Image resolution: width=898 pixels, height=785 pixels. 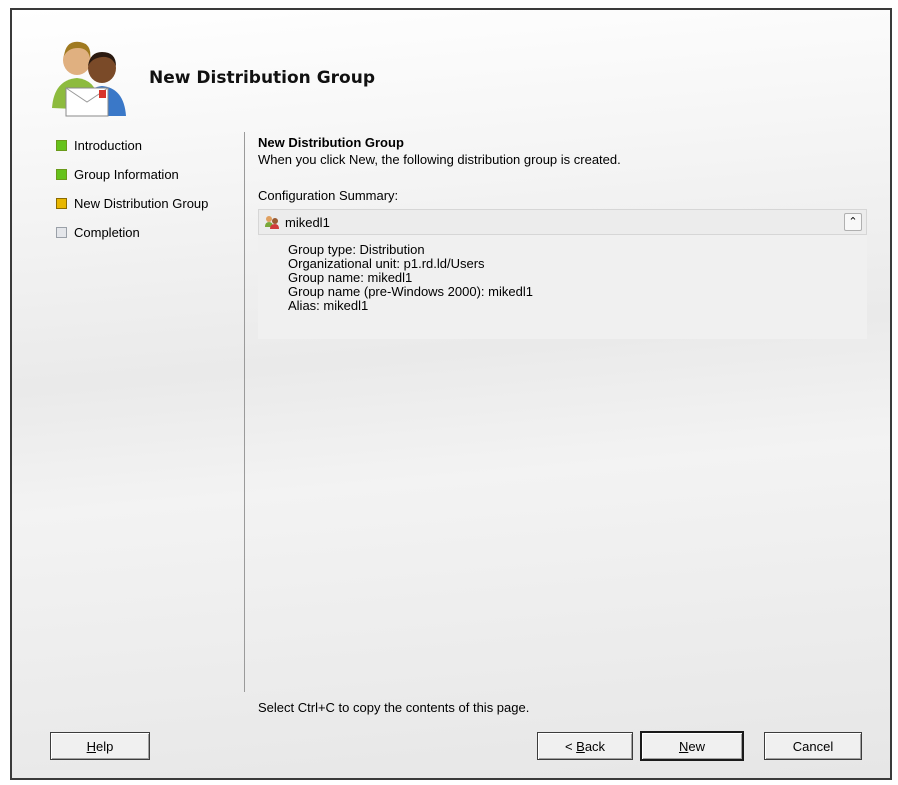 I want to click on collapse-button: ⌃, so click(x=853, y=222).